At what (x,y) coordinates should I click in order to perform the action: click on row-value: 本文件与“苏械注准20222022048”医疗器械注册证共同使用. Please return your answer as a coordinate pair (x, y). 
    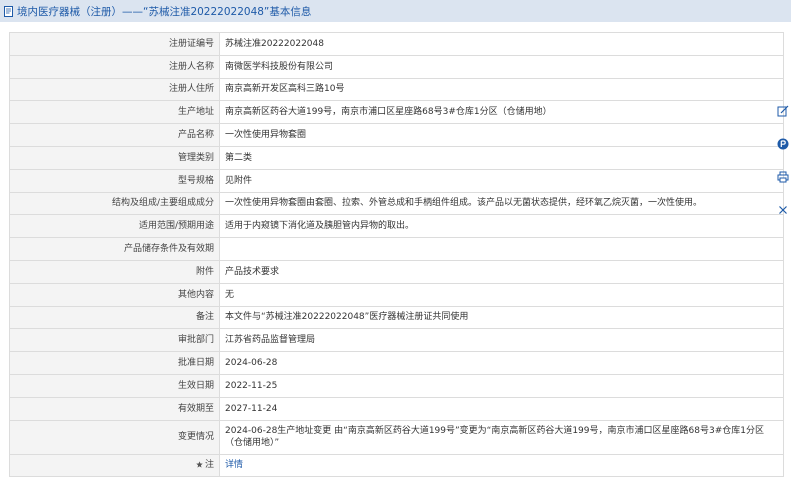
    Looking at the image, I should click on (501, 317).